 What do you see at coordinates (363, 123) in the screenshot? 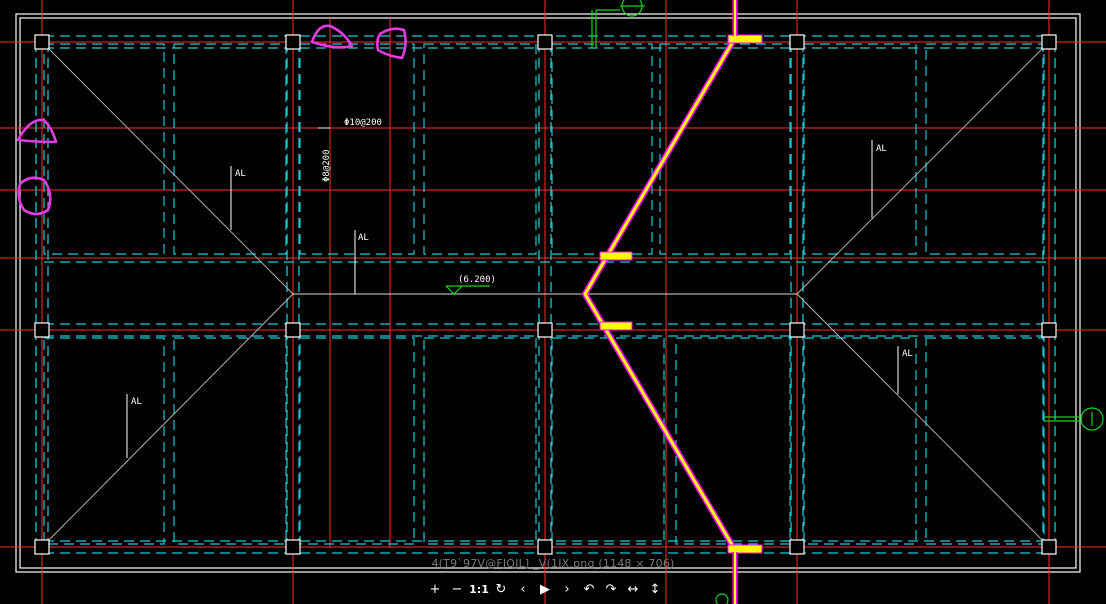
I see `rebar-label-top: Φ10@200` at bounding box center [363, 123].